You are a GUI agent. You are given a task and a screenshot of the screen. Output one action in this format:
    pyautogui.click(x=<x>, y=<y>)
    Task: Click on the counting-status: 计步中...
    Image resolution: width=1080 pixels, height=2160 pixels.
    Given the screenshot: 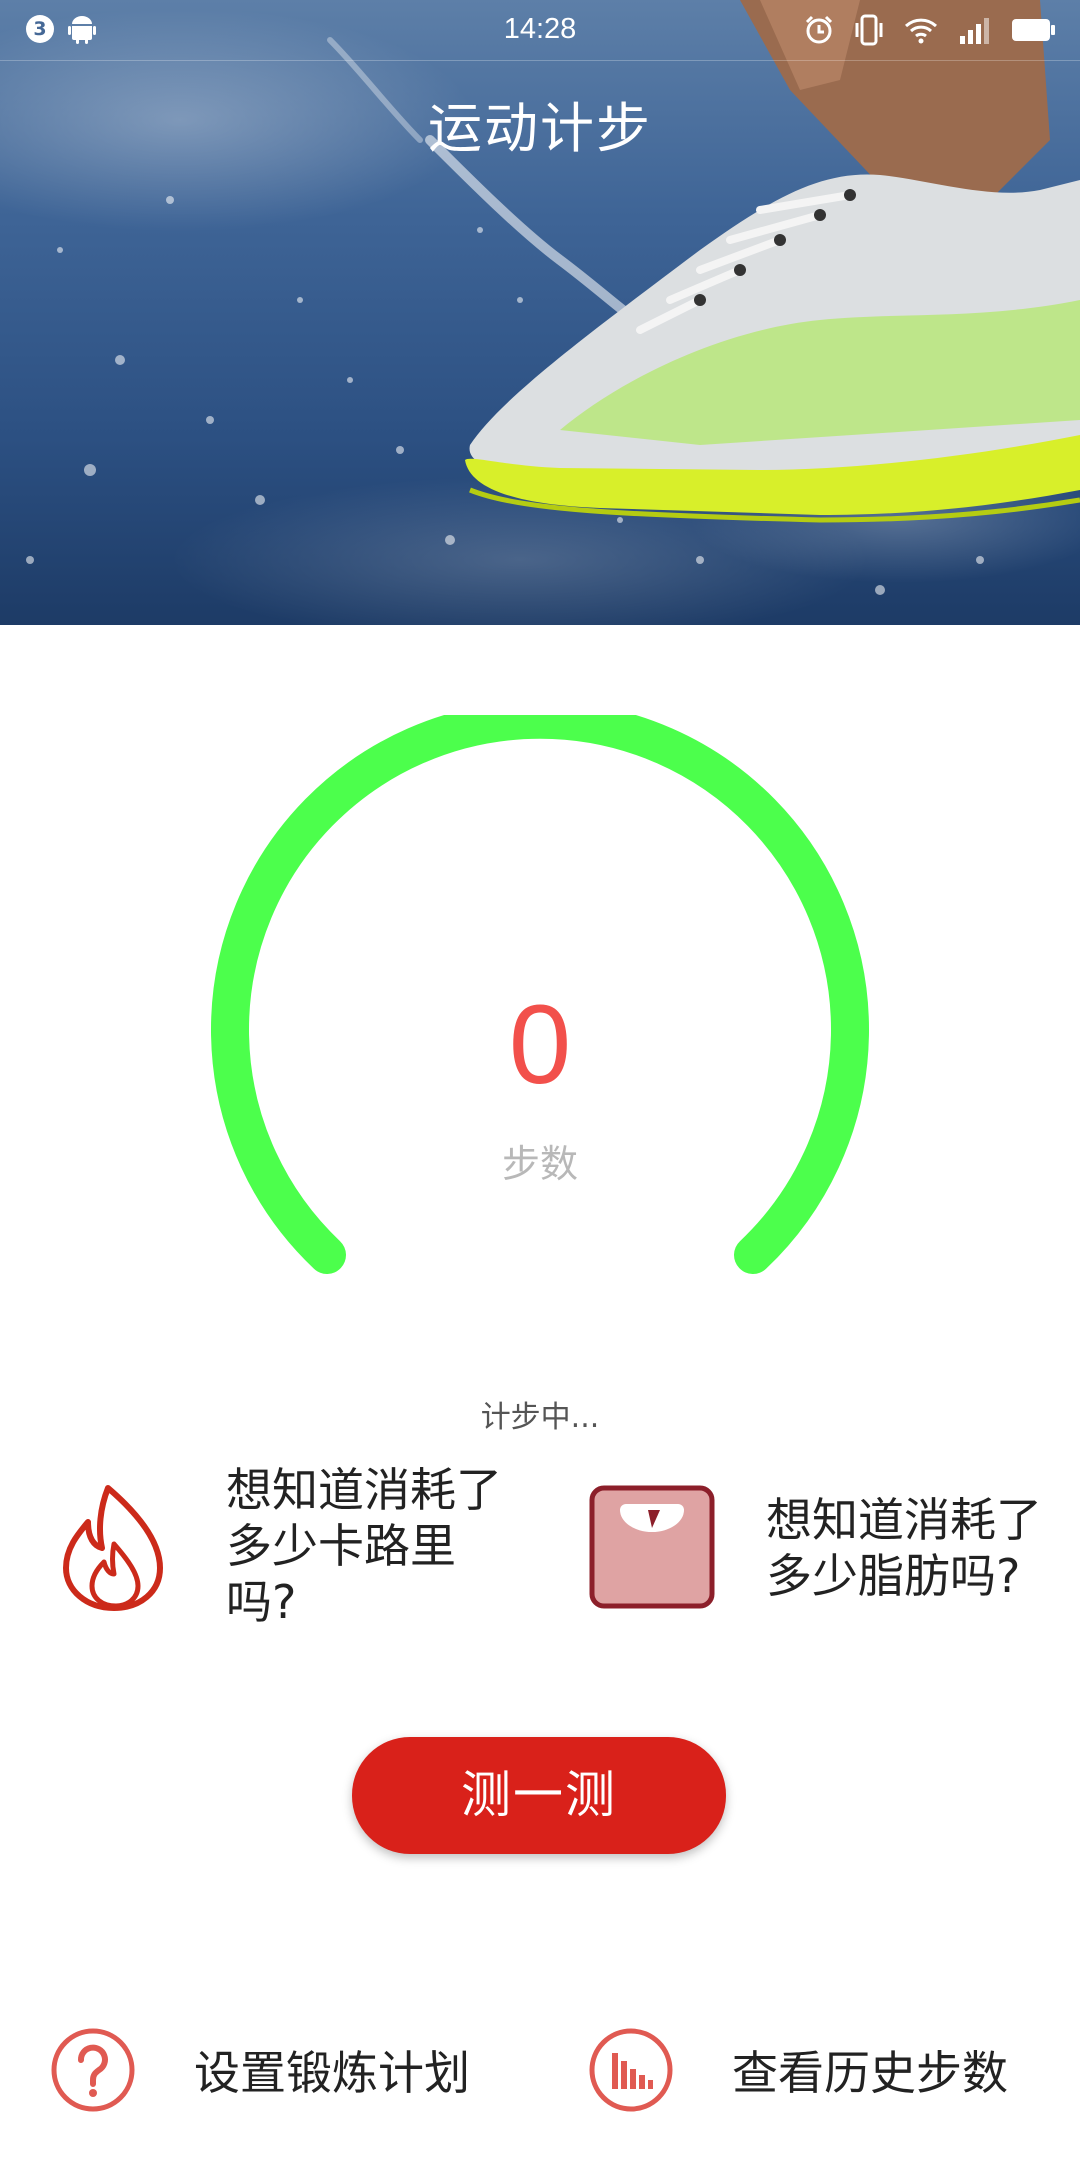 What is the action you would take?
    pyautogui.click(x=540, y=1417)
    